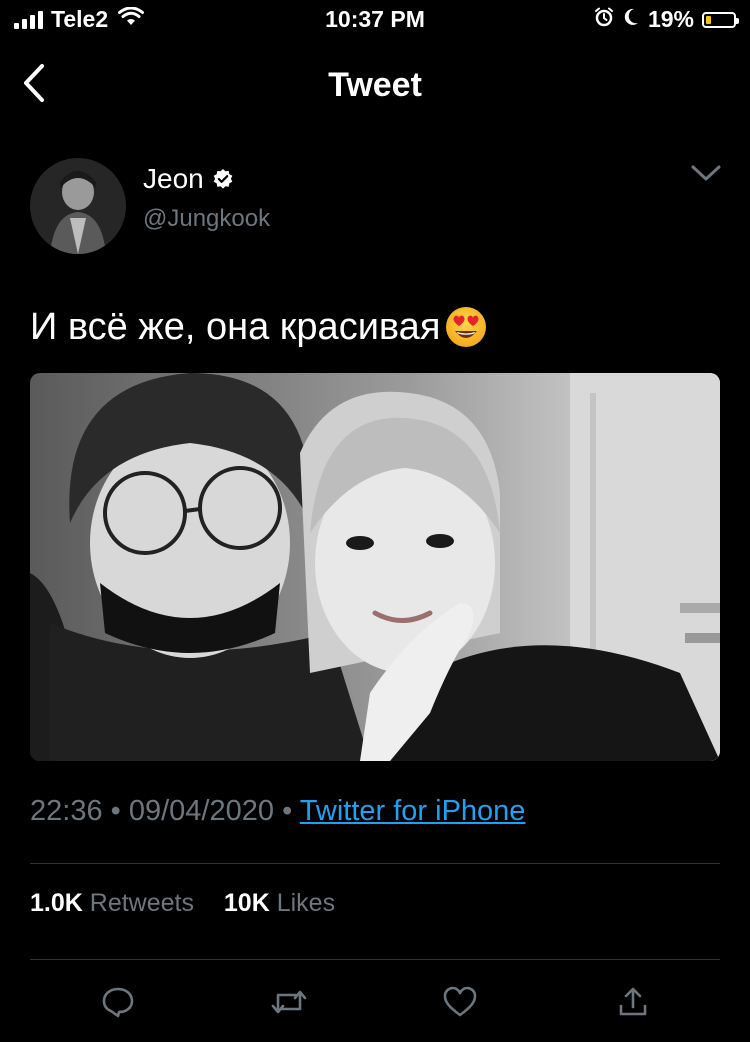 Image resolution: width=750 pixels, height=1042 pixels. Describe the element at coordinates (173, 179) in the screenshot. I see `author-name: Jeon` at that location.